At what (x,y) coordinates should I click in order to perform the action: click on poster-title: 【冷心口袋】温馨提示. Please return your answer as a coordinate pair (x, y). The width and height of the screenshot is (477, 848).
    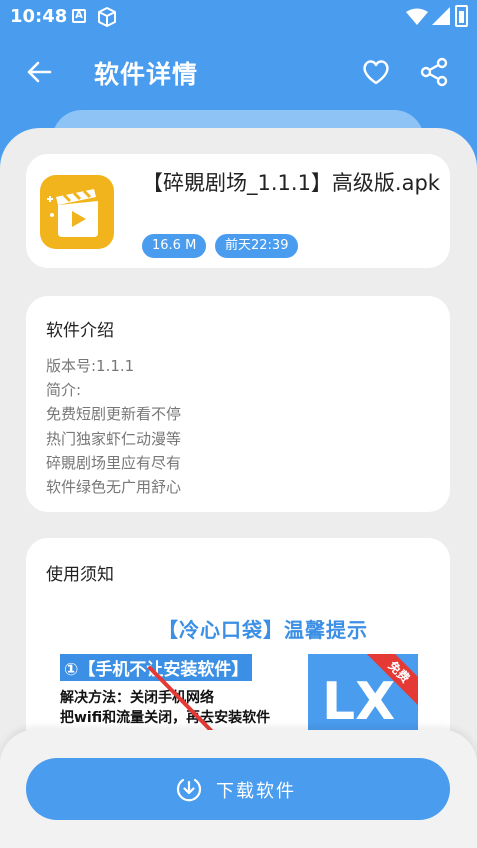
    Looking at the image, I should click on (263, 630).